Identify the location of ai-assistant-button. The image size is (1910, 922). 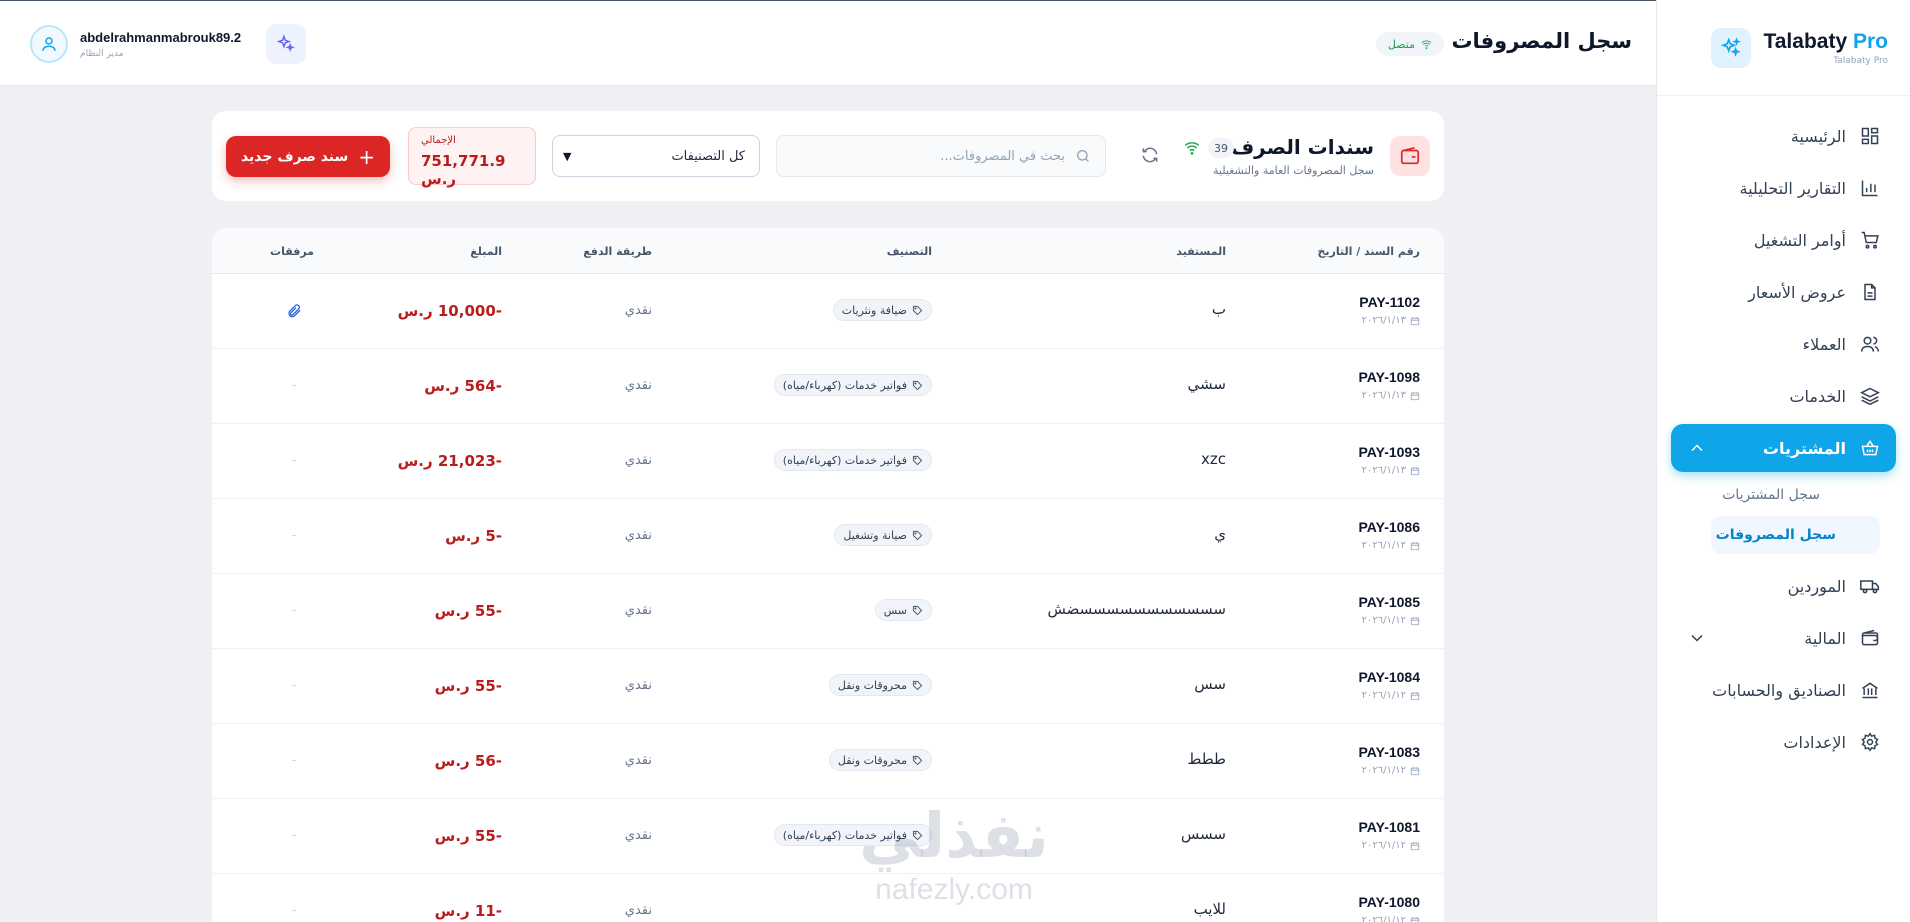
(286, 44).